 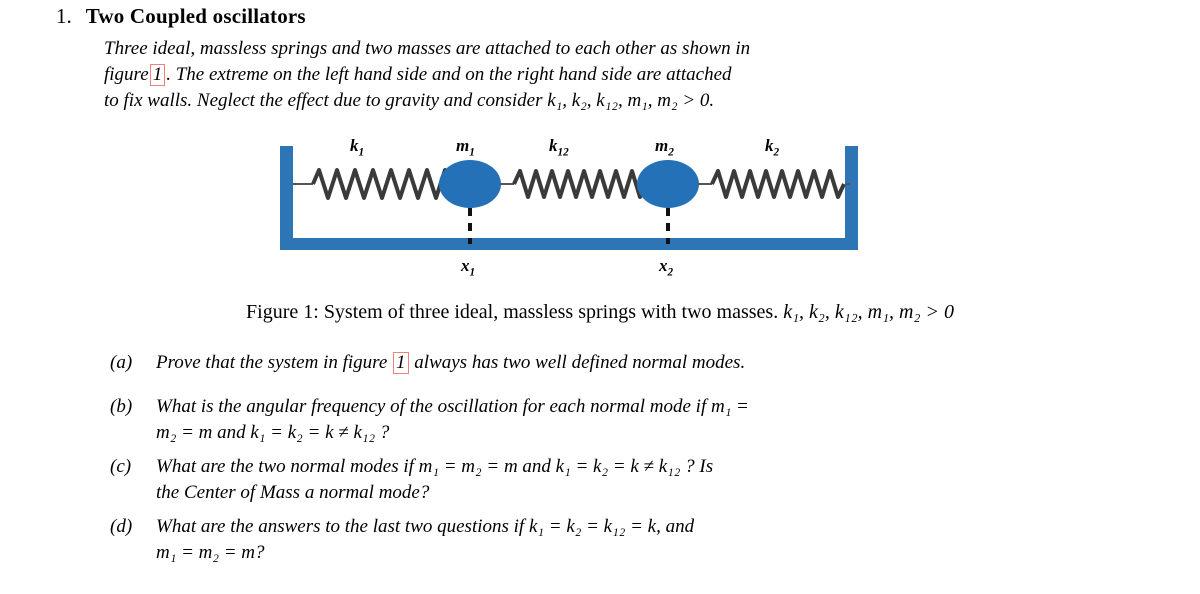 I want to click on item-b-label: (b), so click(x=121, y=406).